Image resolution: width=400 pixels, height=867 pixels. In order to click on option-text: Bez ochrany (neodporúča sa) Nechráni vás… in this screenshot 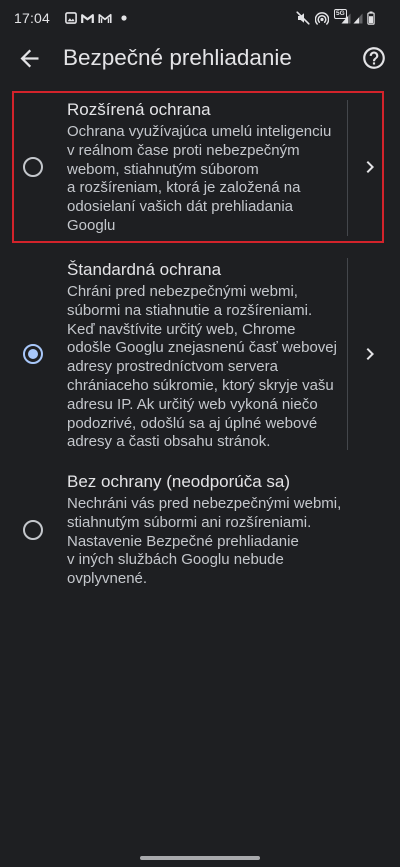, I will do `click(204, 530)`.